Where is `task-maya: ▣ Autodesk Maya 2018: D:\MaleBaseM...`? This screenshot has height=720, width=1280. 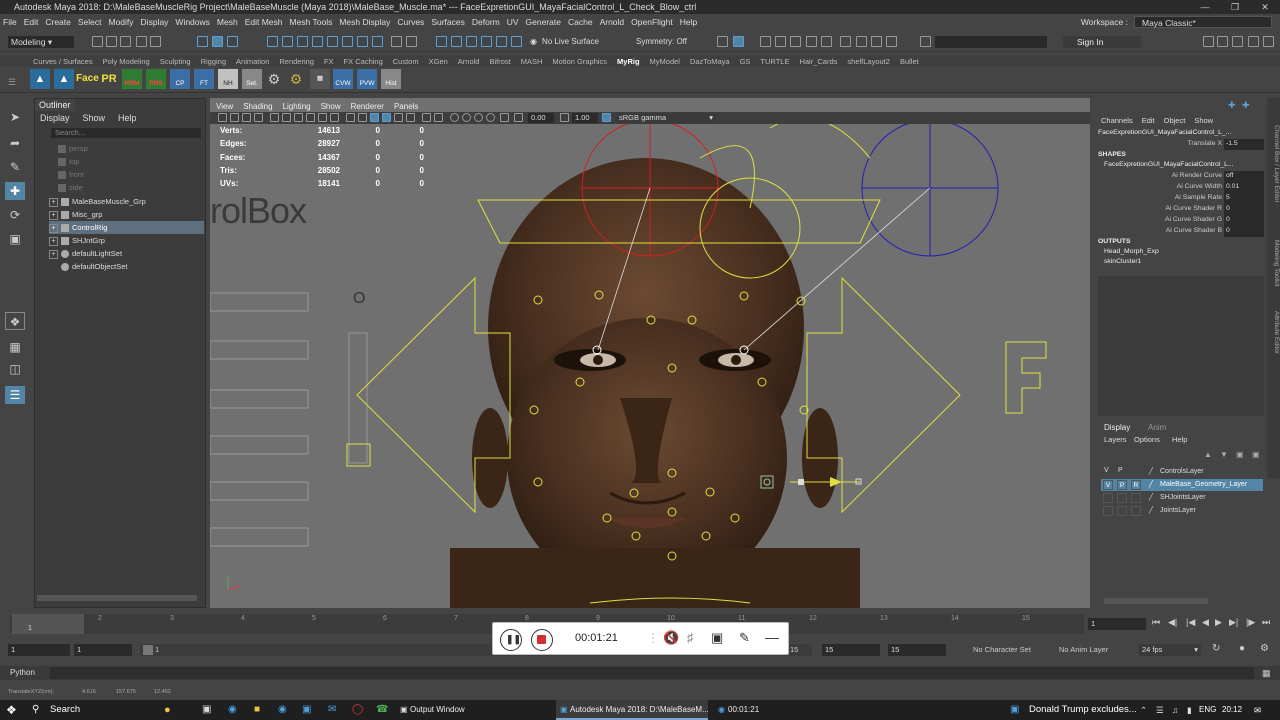 task-maya: ▣ Autodesk Maya 2018: D:\MaleBaseM... is located at coordinates (632, 710).